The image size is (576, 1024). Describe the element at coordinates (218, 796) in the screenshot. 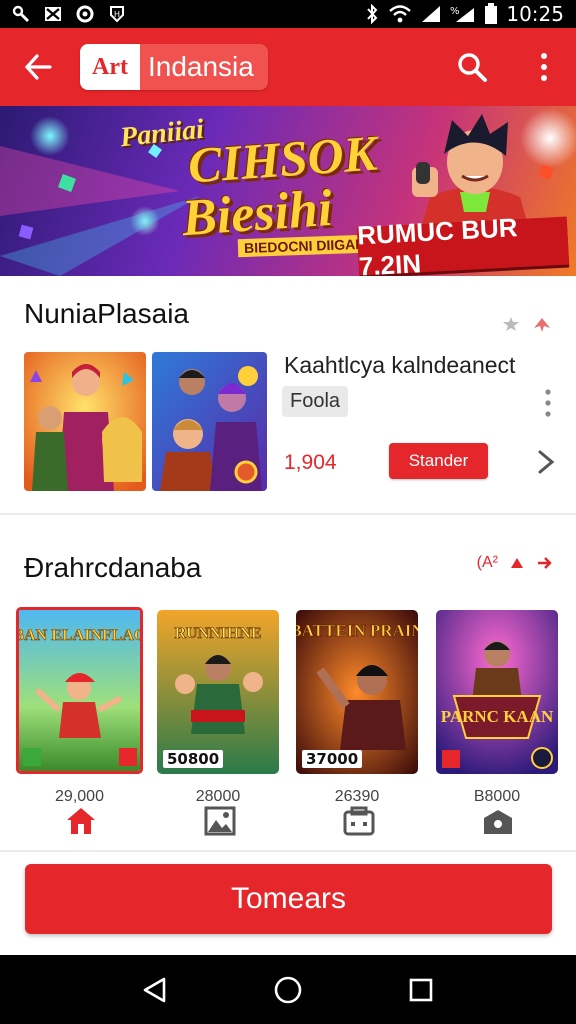

I see `game-price-label: 28000` at that location.